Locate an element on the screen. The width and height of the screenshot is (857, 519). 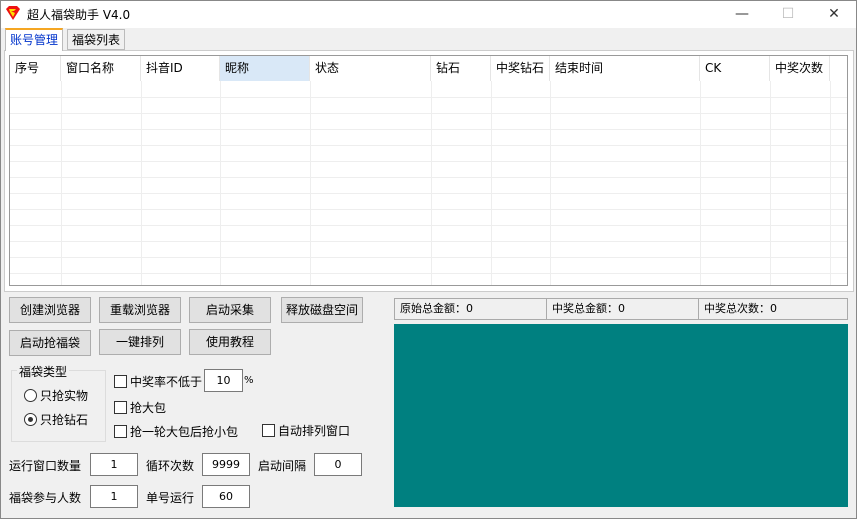
auto-arrange-checkbox is located at coordinates (268, 430).